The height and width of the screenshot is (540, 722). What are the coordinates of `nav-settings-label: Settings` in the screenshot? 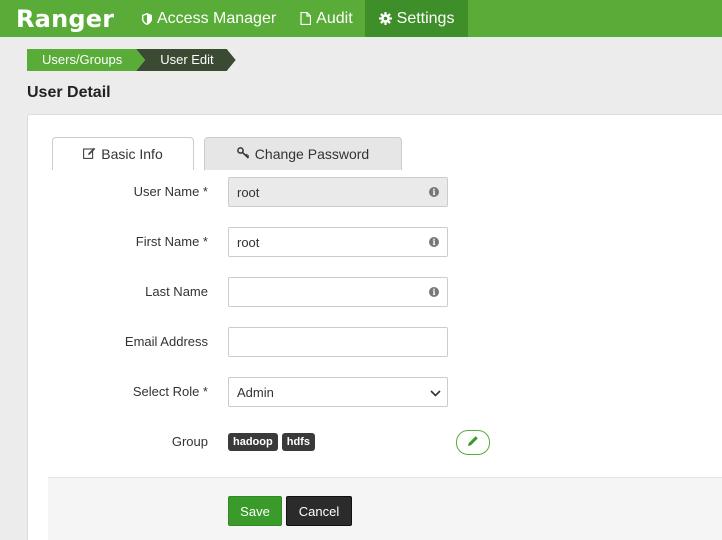 It's located at (425, 18).